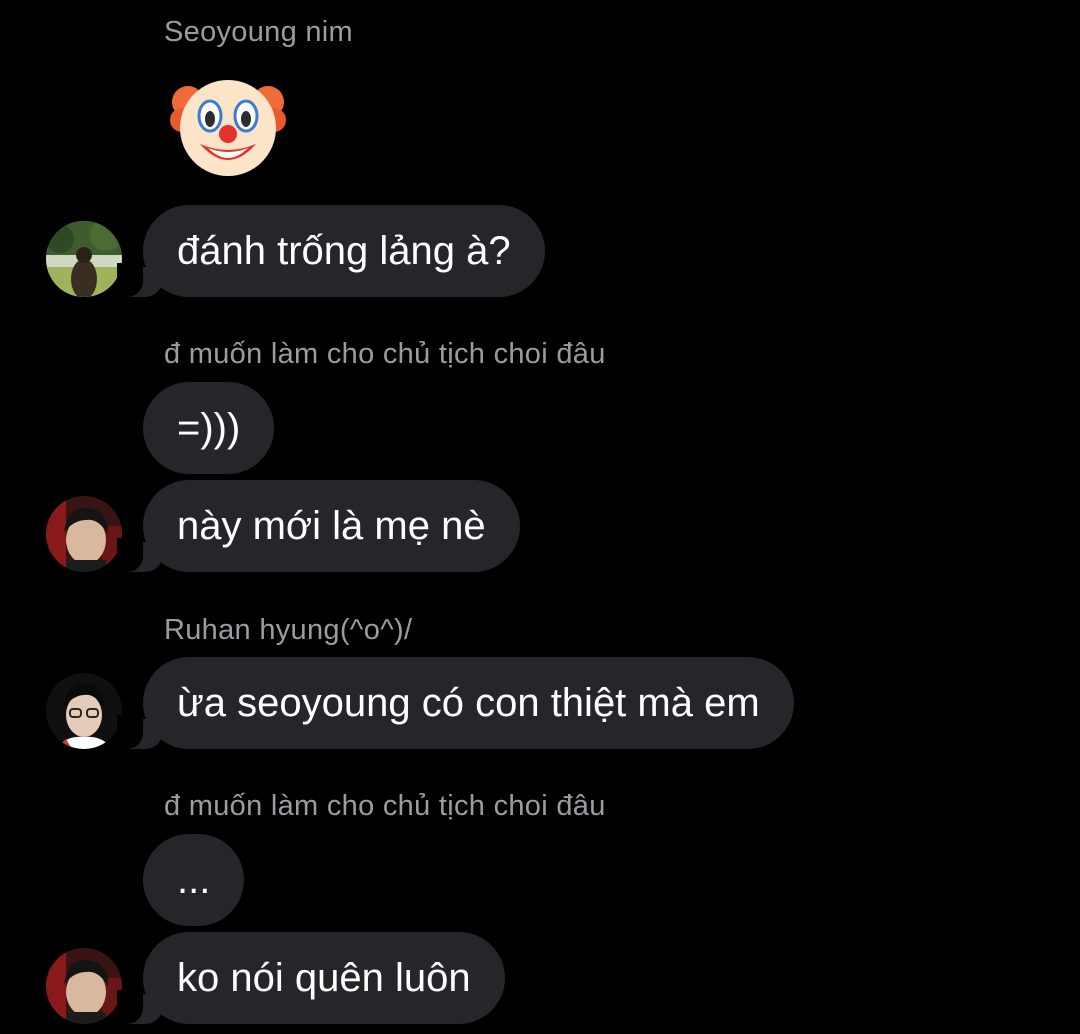  I want to click on sender-name: Ruhan hyung(^o^)/, so click(288, 630).